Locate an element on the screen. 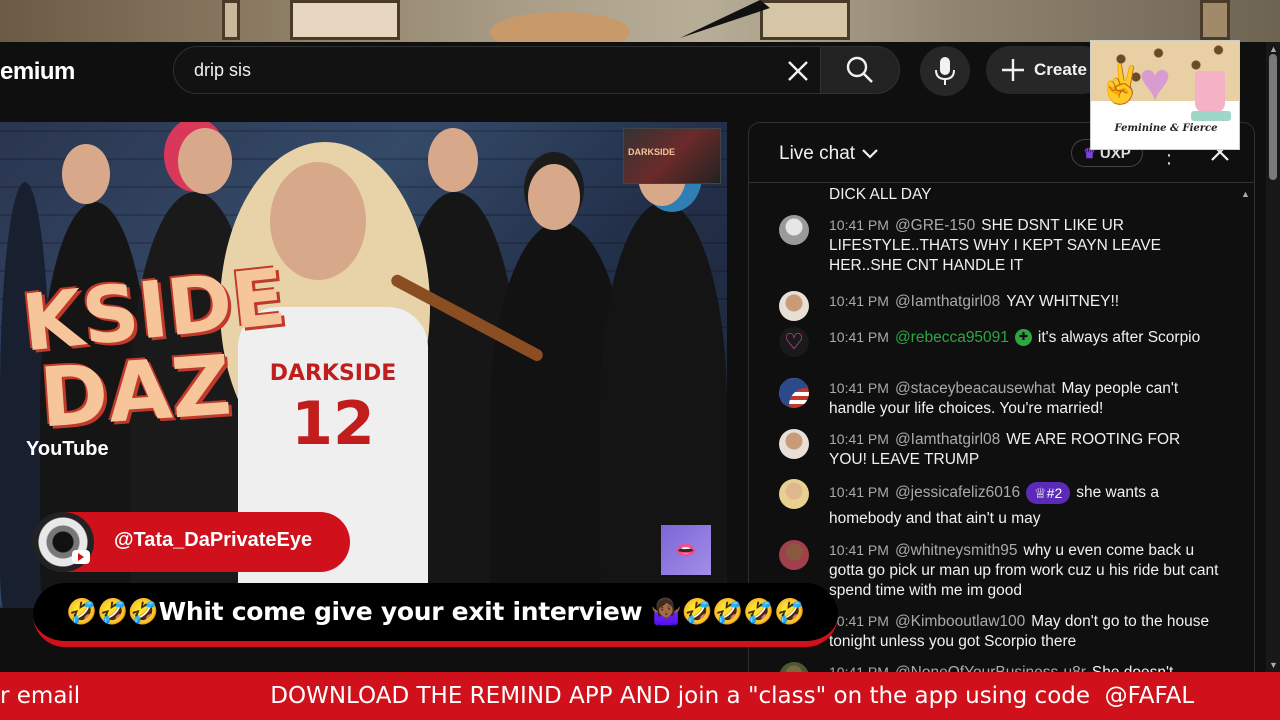  logo-text: Feminine & Fierce is located at coordinates (1166, 128).